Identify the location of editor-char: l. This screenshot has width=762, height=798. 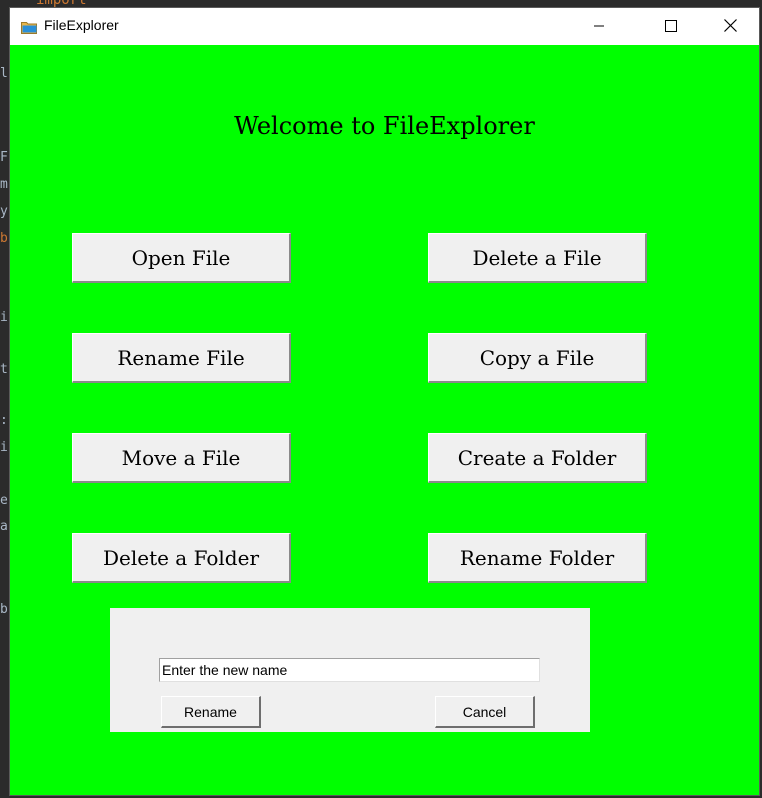
(4, 73).